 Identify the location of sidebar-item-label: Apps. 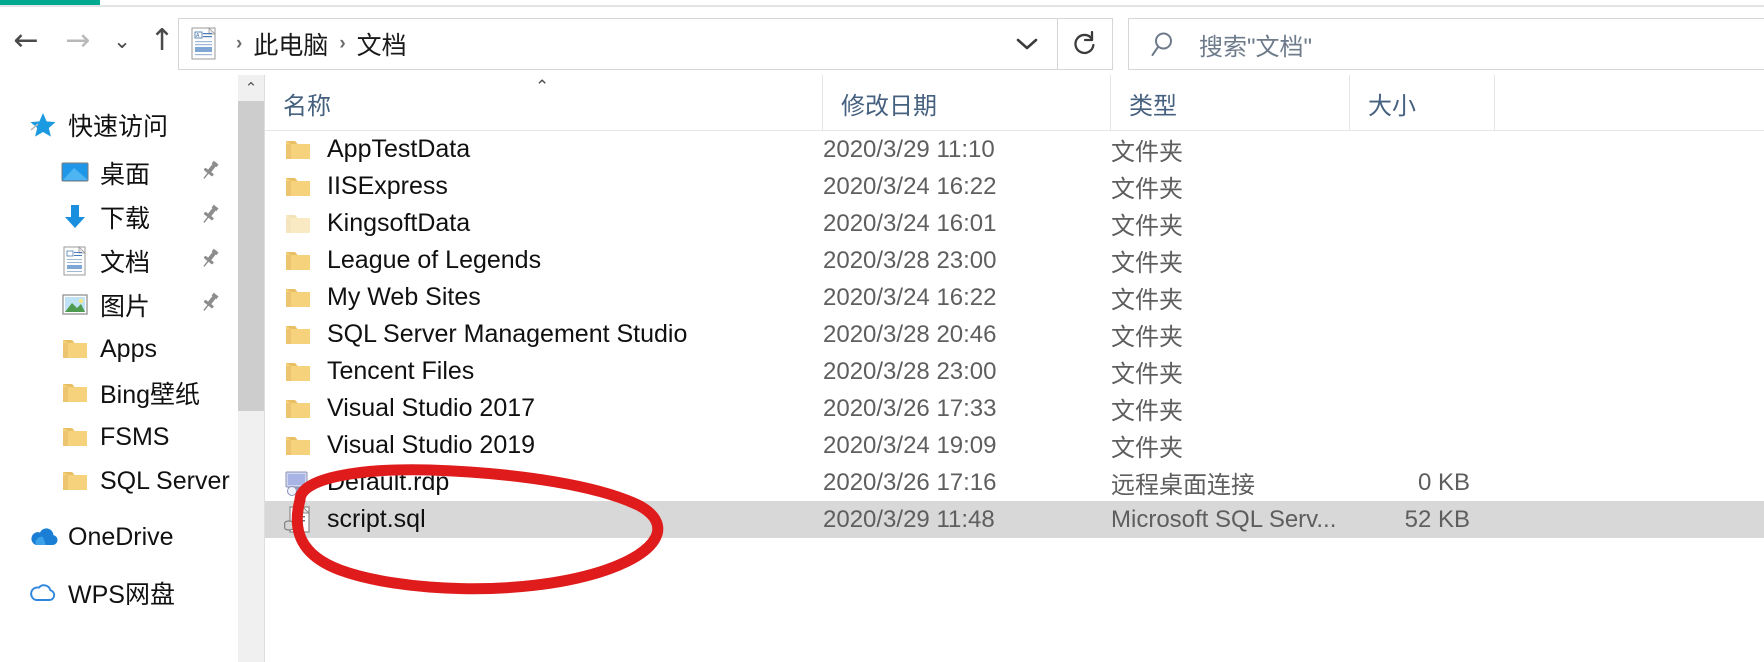
(128, 348).